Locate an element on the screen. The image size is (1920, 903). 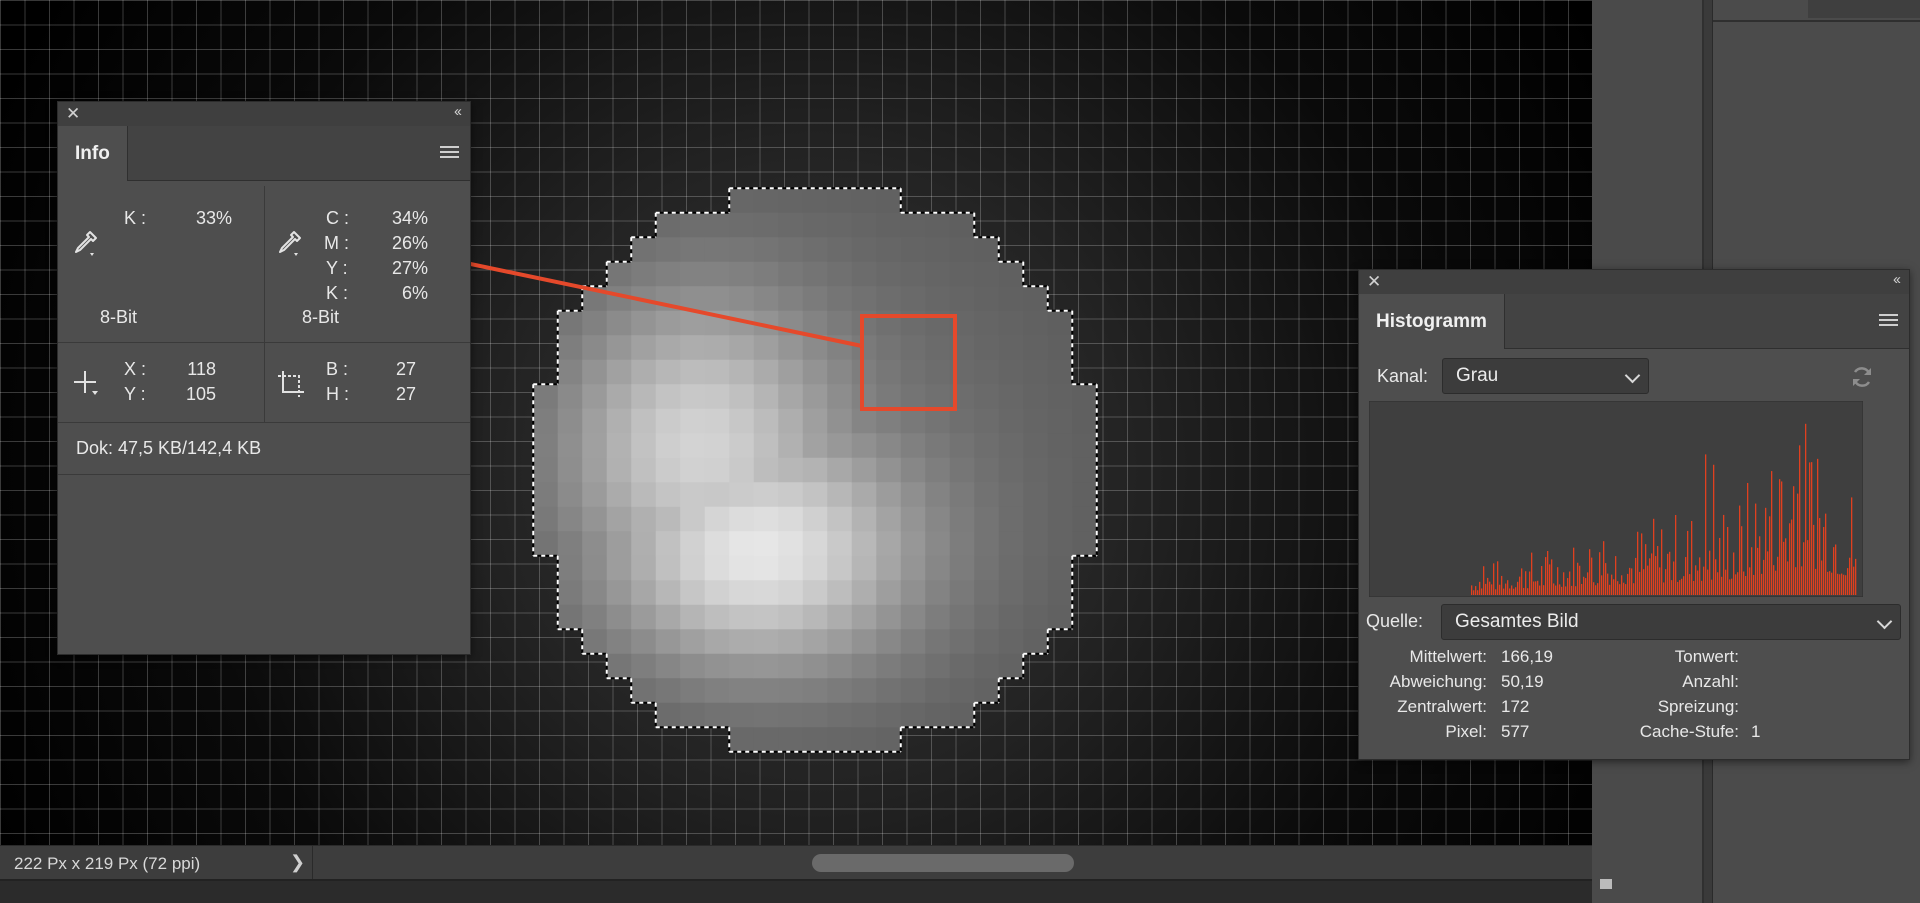
status-bar: 222 Px x 219 Px (72 ppi) ❯ is located at coordinates (796, 862).